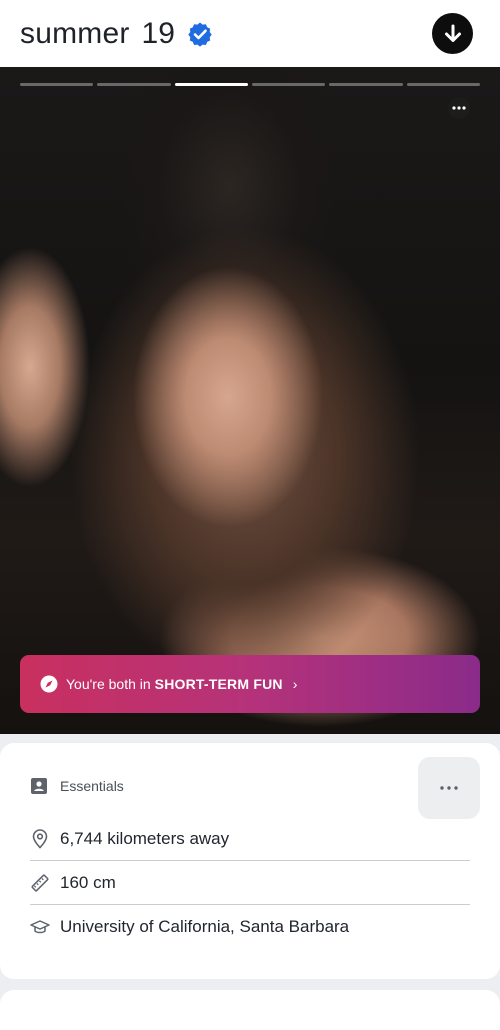 Image resolution: width=500 pixels, height=1030 pixels. I want to click on profile-name: summer, so click(75, 33).